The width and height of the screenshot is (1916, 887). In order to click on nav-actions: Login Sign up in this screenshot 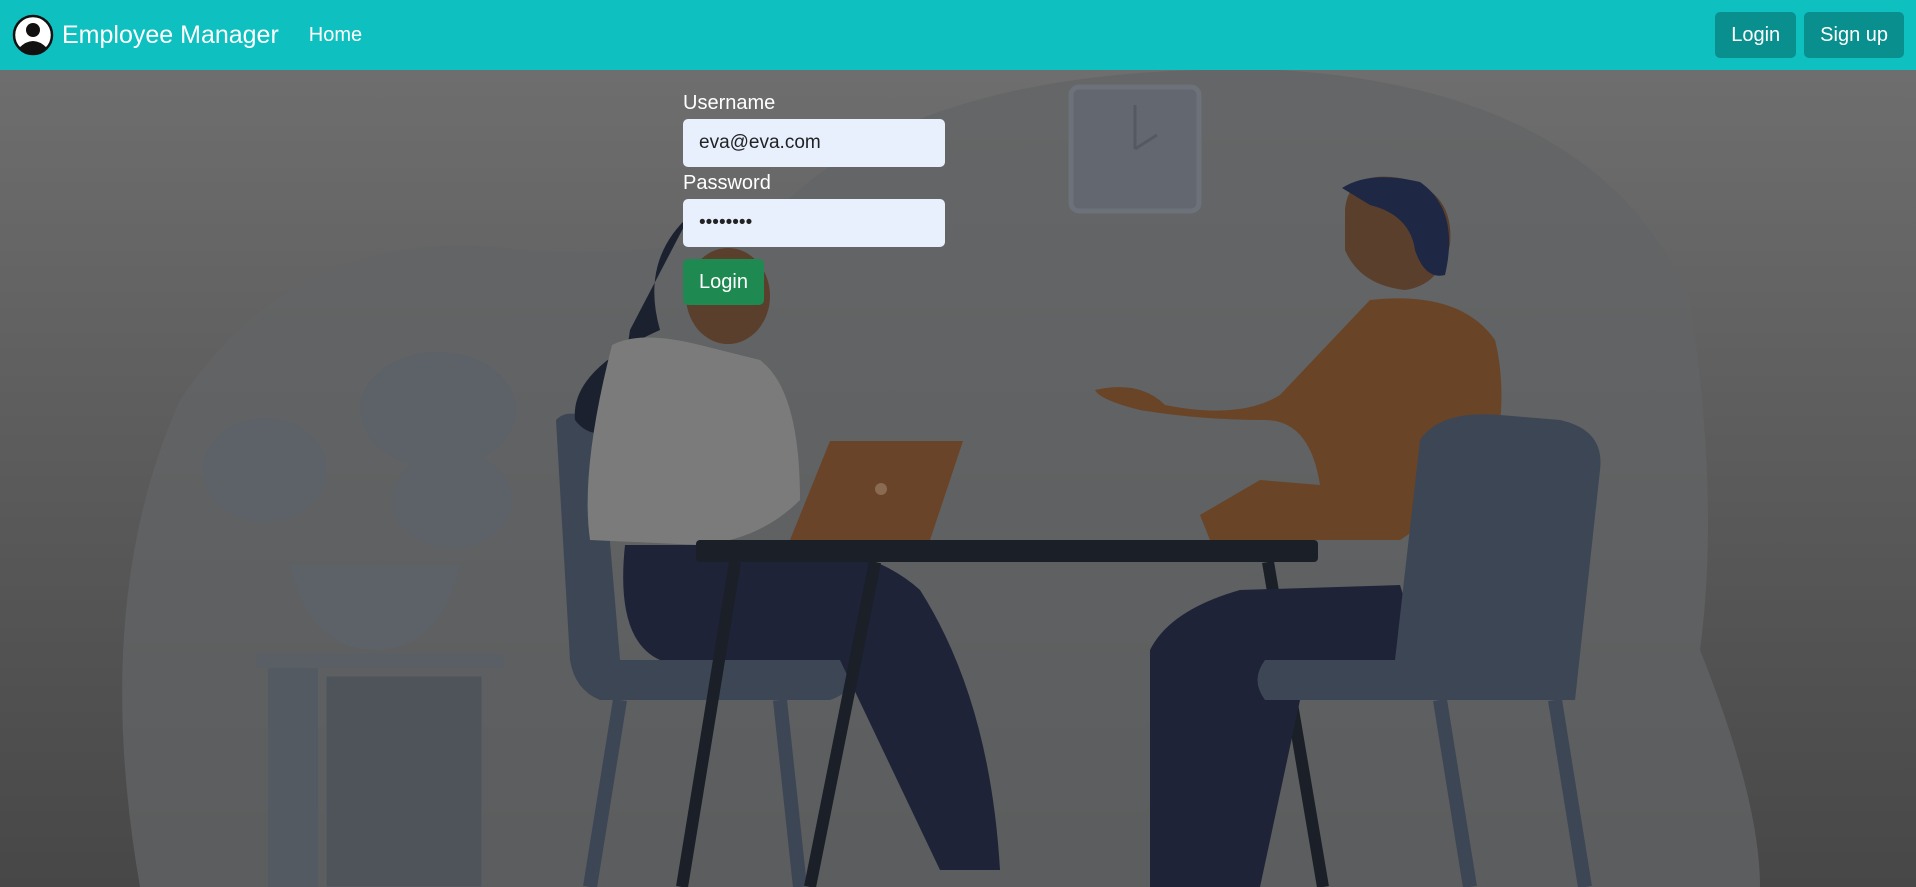, I will do `click(1809, 35)`.